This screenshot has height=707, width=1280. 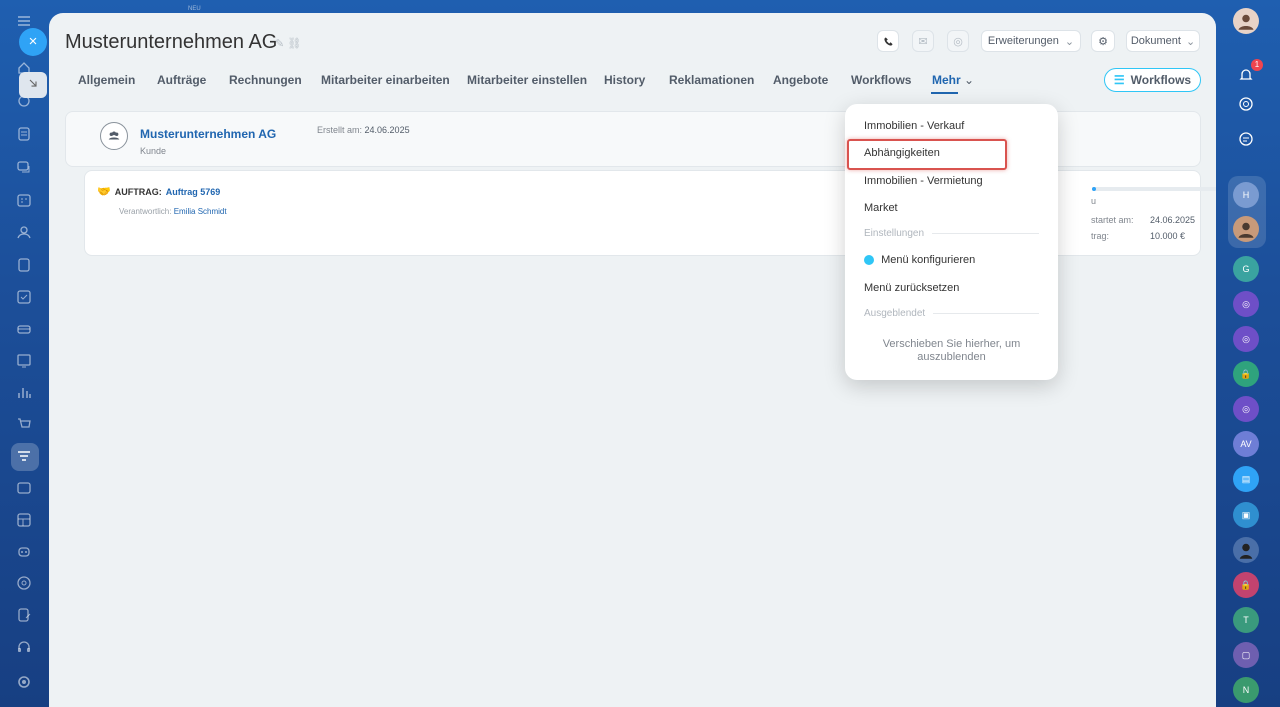 What do you see at coordinates (881, 80) in the screenshot?
I see `tab-workflows: Workflows` at bounding box center [881, 80].